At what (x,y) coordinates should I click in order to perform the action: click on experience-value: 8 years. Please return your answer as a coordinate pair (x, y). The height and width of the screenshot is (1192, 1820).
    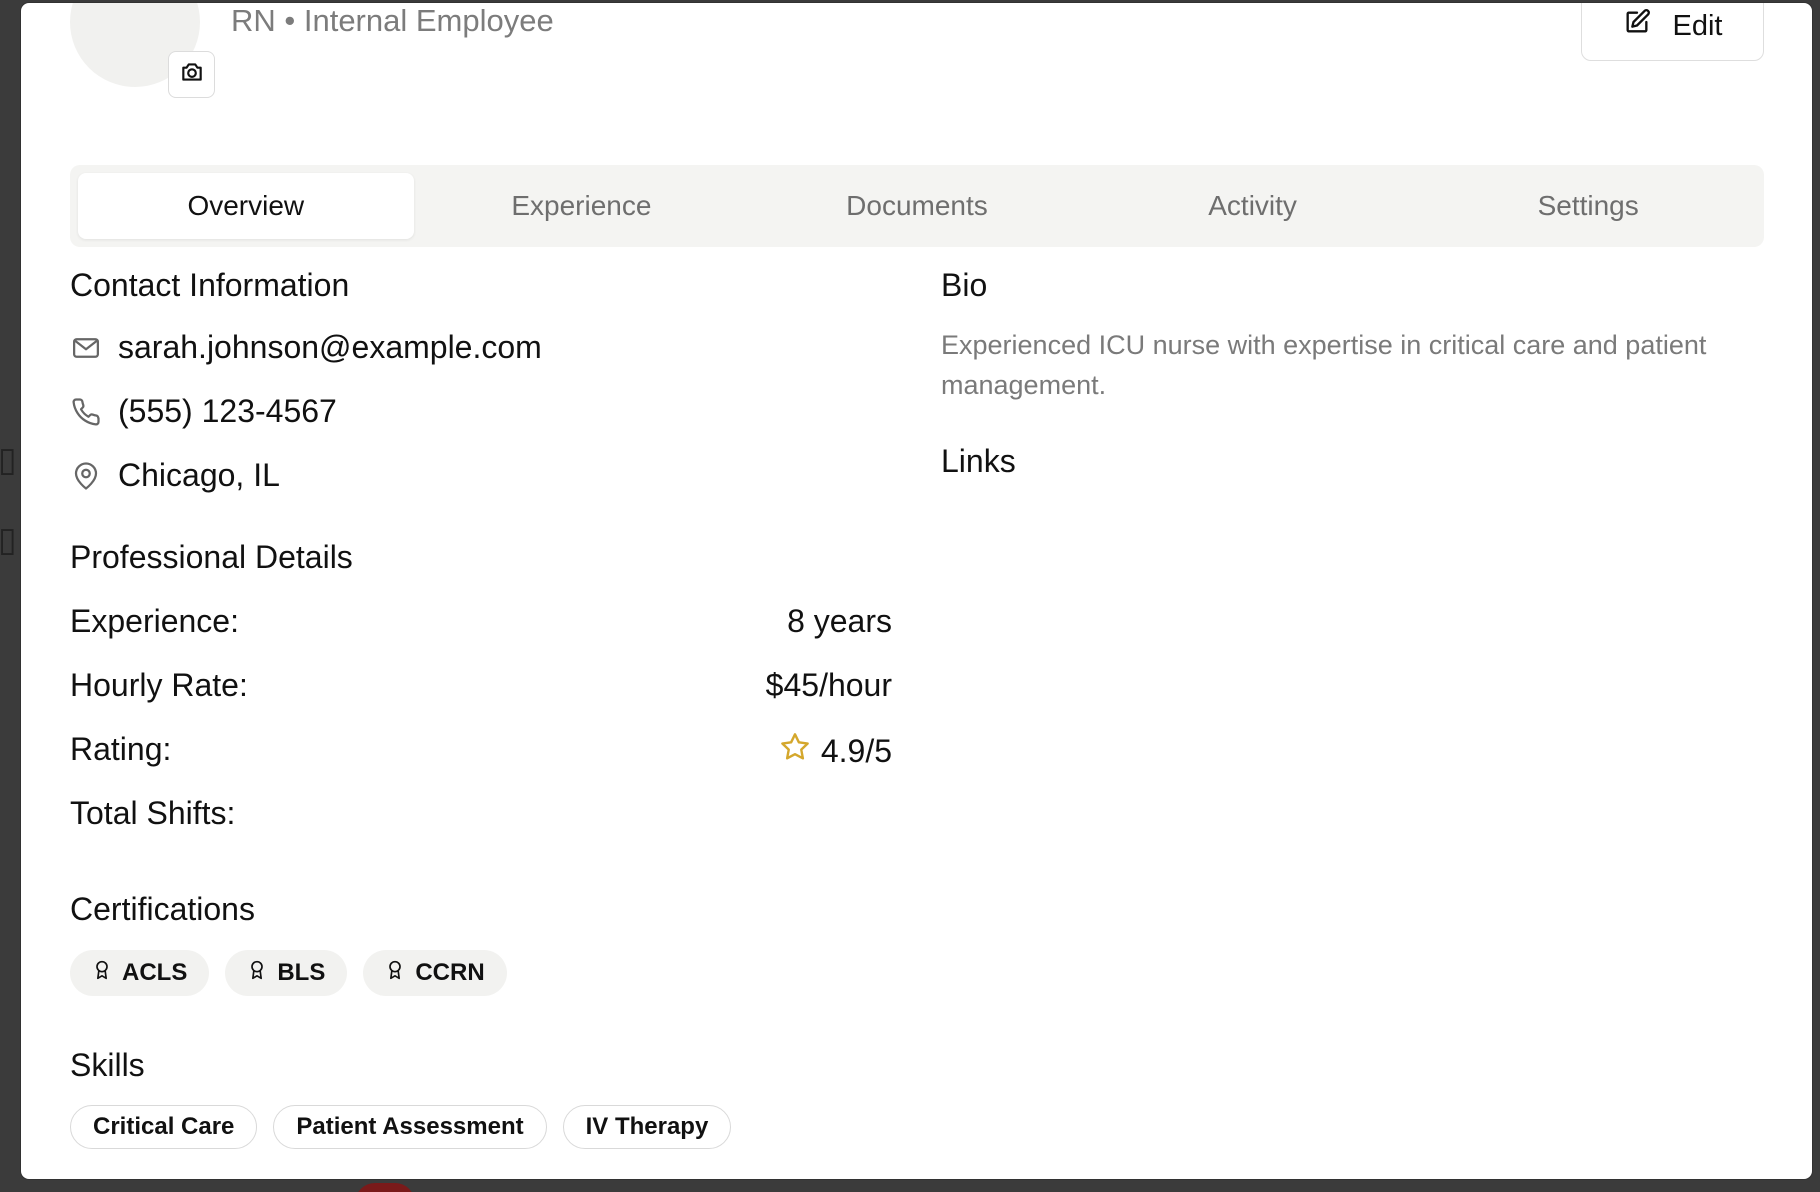
    Looking at the image, I should click on (839, 621).